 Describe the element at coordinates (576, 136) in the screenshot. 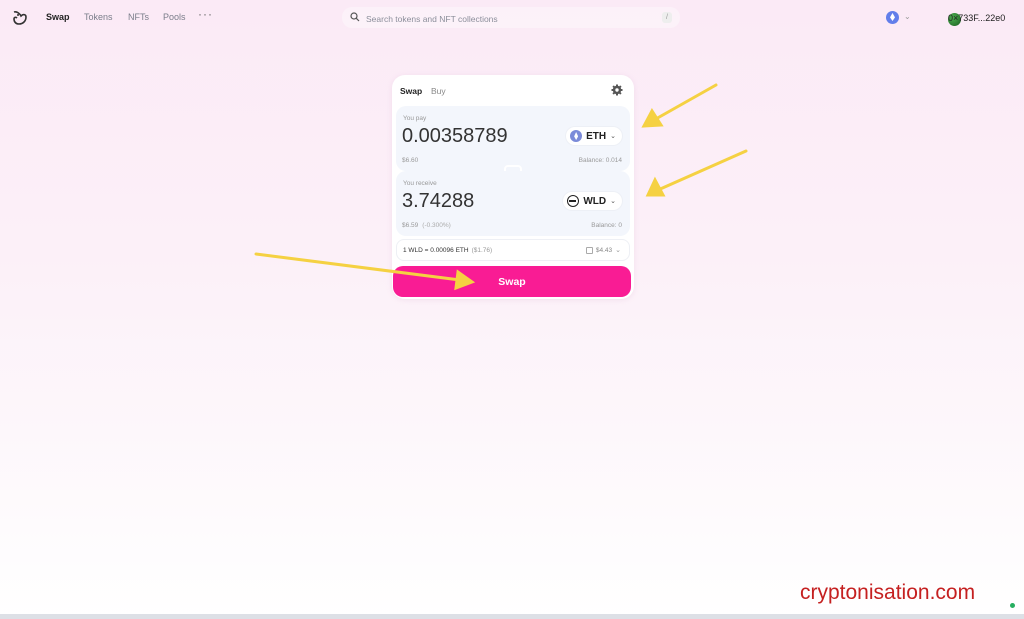

I see `eth-token-icon` at that location.